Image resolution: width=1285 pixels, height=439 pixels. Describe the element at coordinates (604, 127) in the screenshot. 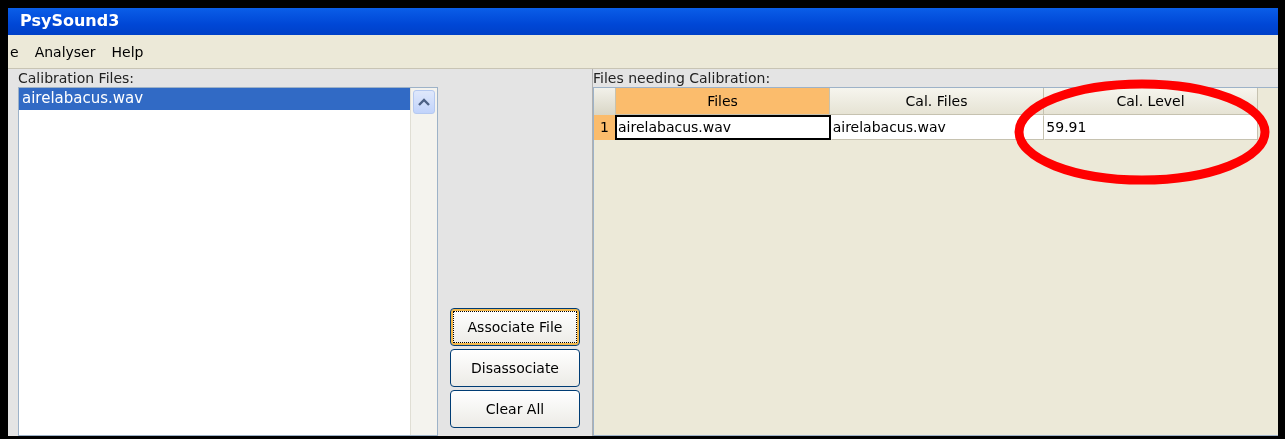

I see `row-header: 1` at that location.